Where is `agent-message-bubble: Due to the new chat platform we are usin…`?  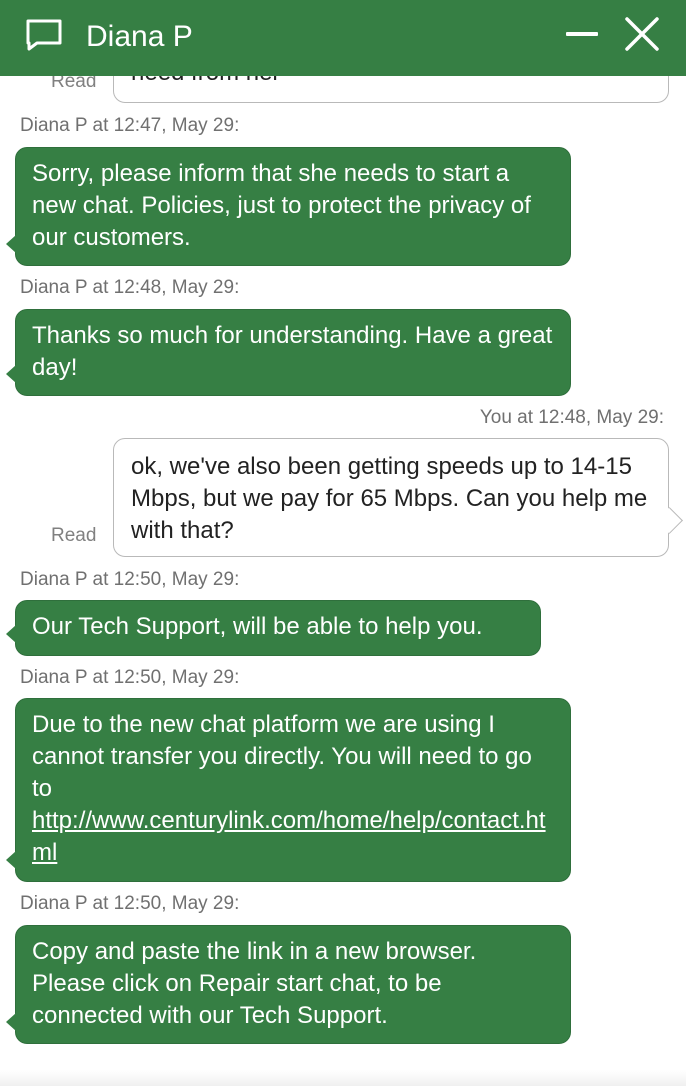 agent-message-bubble: Due to the new chat platform we are usin… is located at coordinates (288, 790).